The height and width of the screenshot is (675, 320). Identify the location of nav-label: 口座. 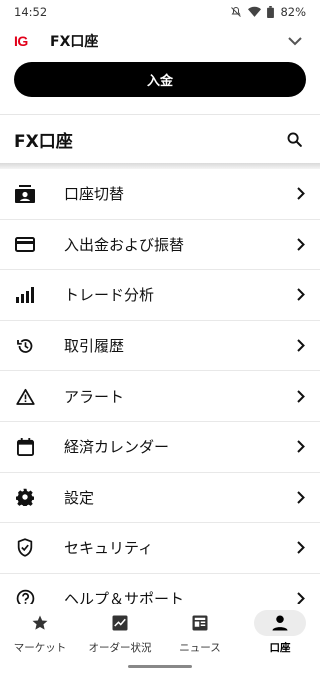
(280, 648).